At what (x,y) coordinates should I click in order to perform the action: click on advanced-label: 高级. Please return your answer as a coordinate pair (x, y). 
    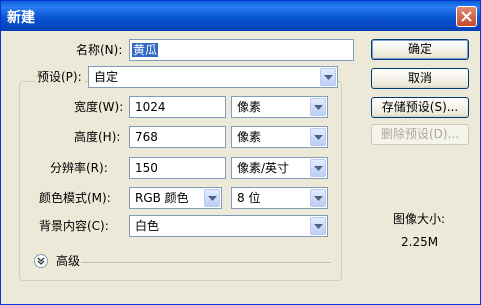
    Looking at the image, I should click on (68, 261).